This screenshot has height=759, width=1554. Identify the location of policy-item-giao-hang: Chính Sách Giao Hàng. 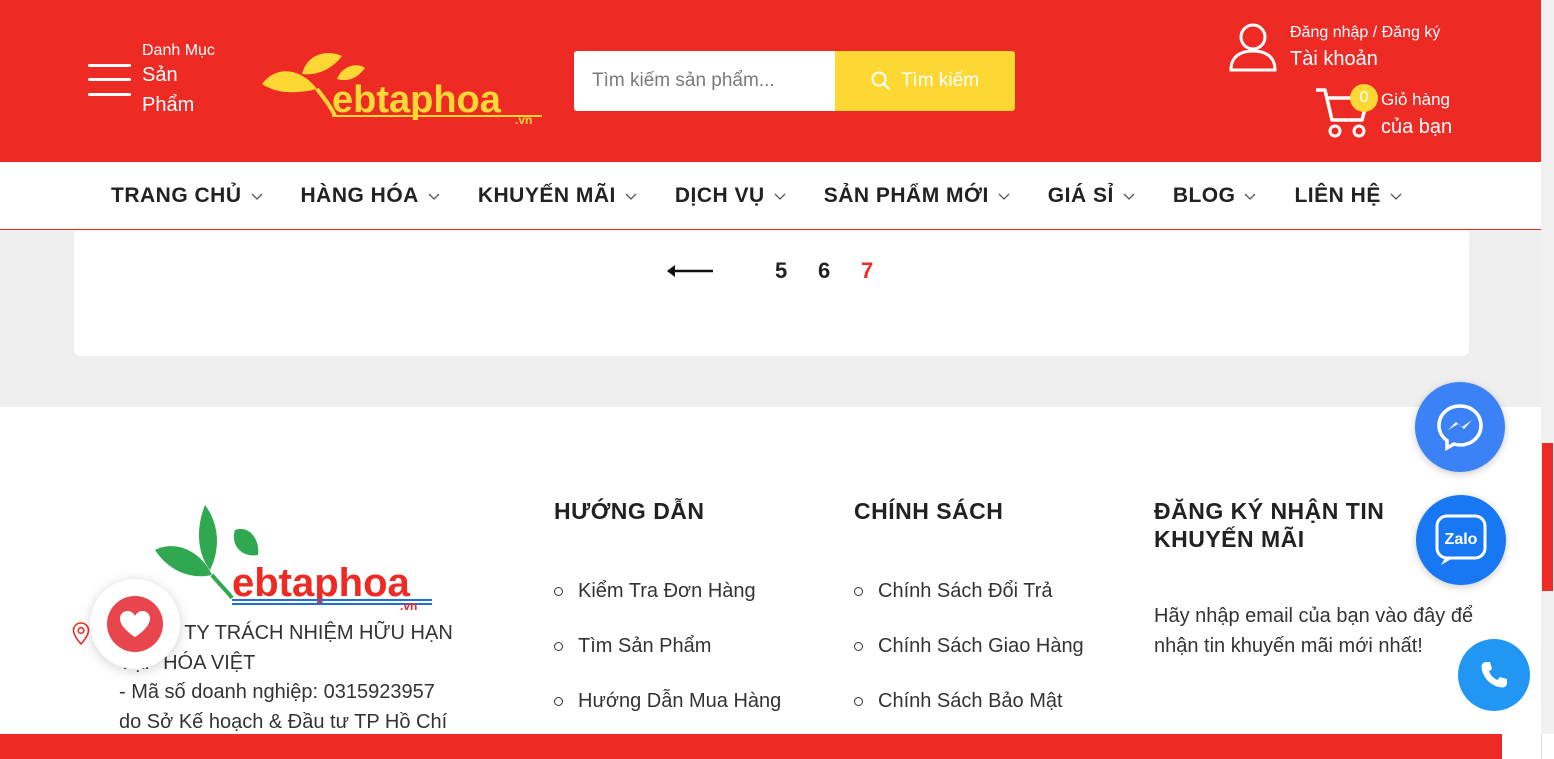
(969, 646).